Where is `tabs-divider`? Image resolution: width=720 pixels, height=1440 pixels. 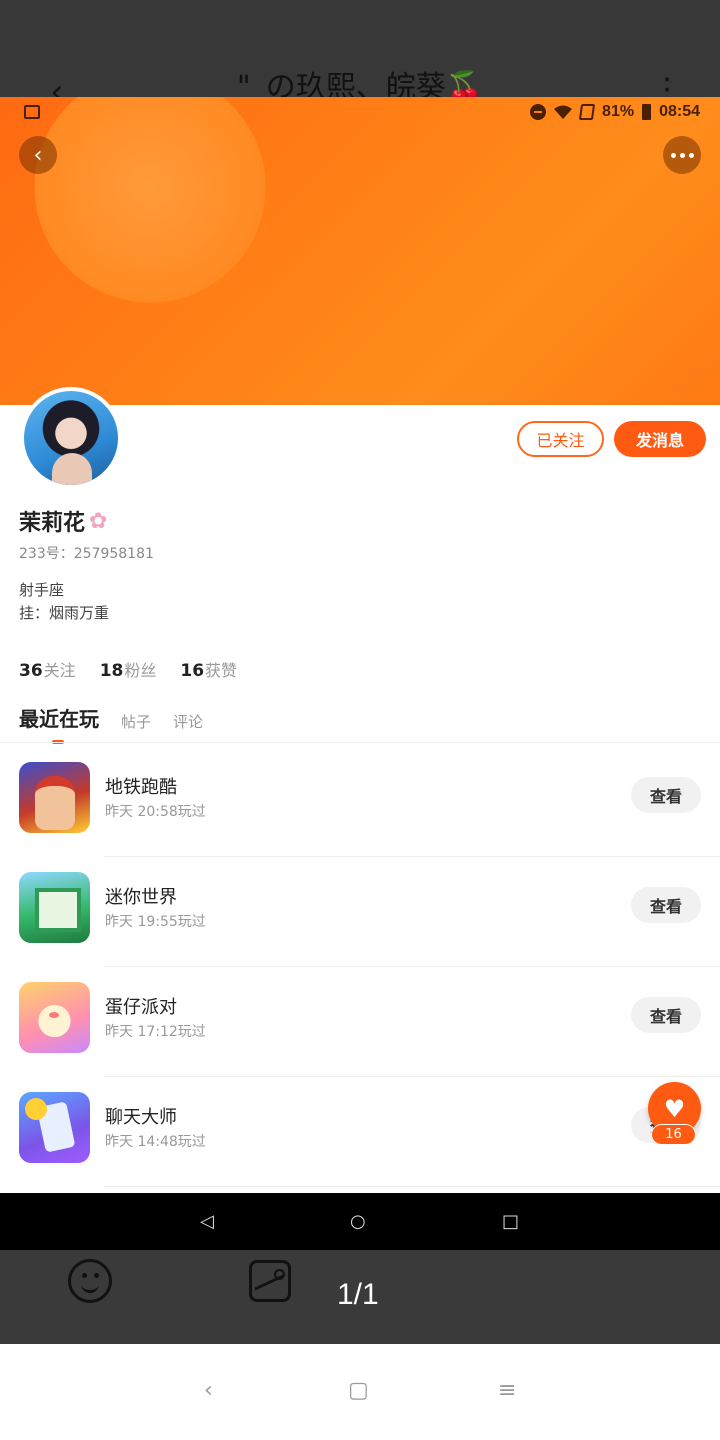 tabs-divider is located at coordinates (360, 742).